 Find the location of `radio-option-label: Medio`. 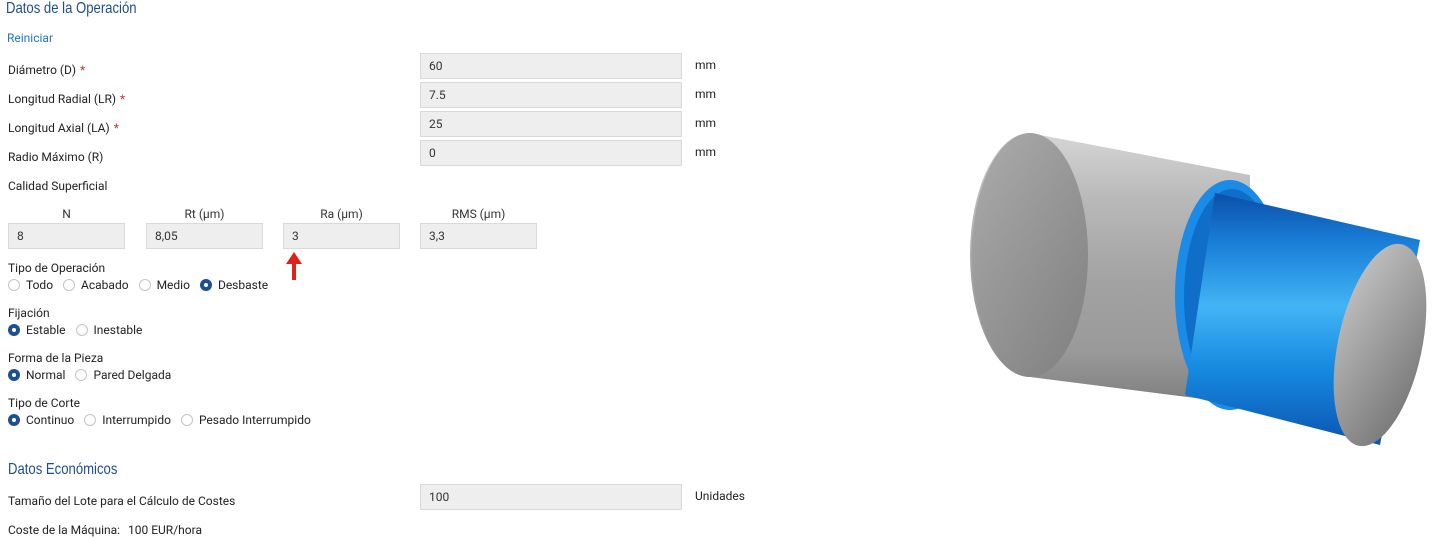

radio-option-label: Medio is located at coordinates (173, 285).